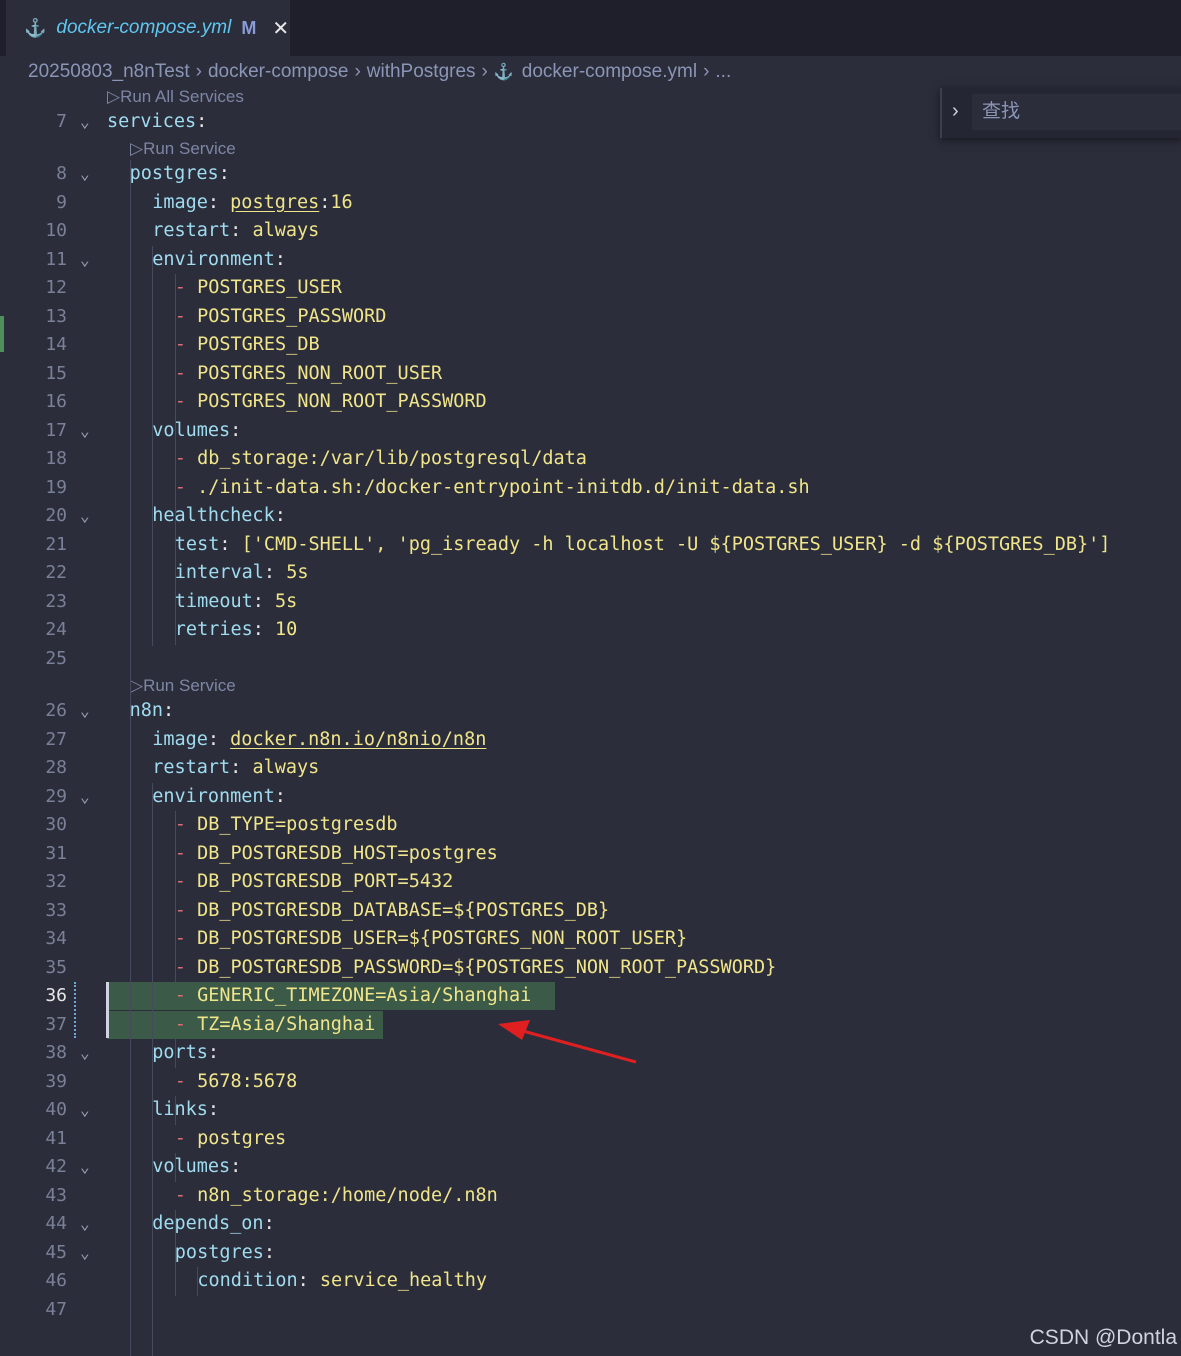  What do you see at coordinates (56, 1309) in the screenshot?
I see `line-number: 47` at bounding box center [56, 1309].